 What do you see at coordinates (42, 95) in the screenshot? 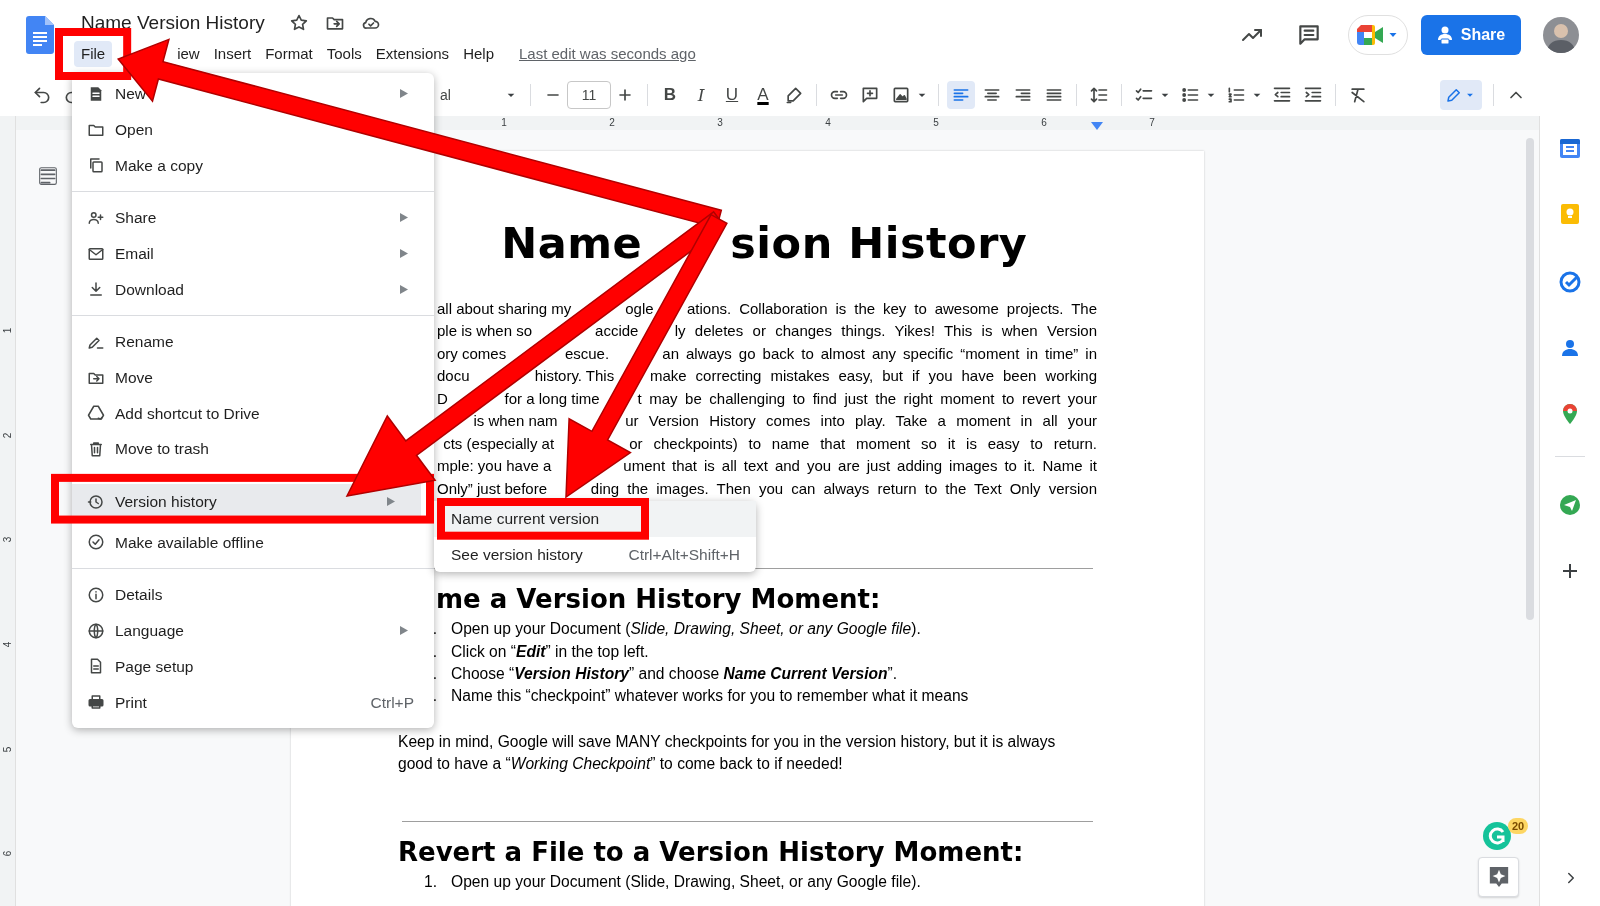
I see `undo-icon` at bounding box center [42, 95].